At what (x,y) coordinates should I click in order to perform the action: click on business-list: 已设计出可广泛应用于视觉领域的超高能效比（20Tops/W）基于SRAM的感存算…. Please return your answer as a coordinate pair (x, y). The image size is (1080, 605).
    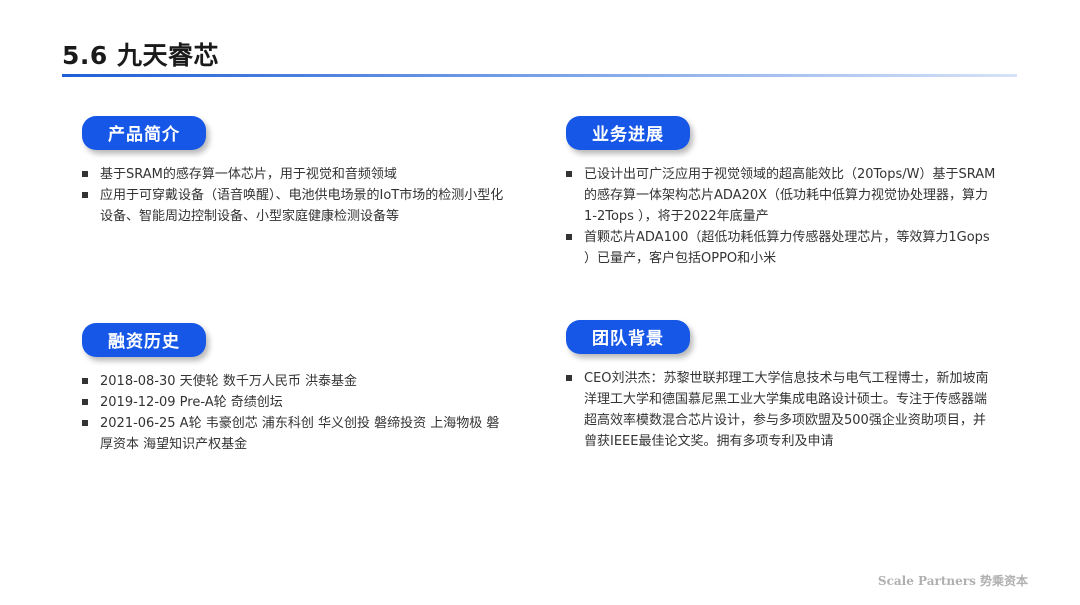
    Looking at the image, I should click on (782, 216).